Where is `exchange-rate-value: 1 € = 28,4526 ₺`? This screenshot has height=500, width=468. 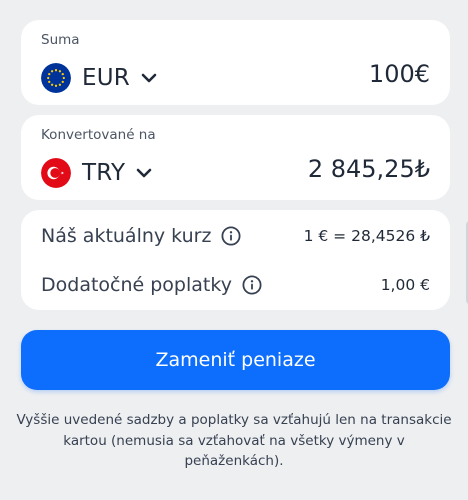
exchange-rate-value: 1 € = 28,4526 ₺ is located at coordinates (366, 236).